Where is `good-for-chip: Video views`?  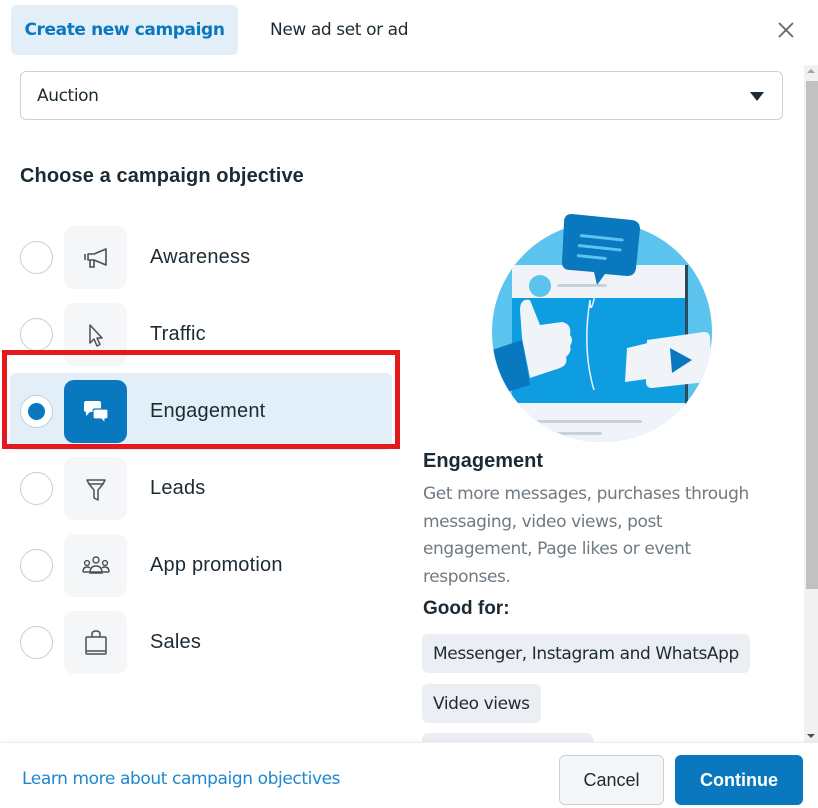 good-for-chip: Video views is located at coordinates (481, 703).